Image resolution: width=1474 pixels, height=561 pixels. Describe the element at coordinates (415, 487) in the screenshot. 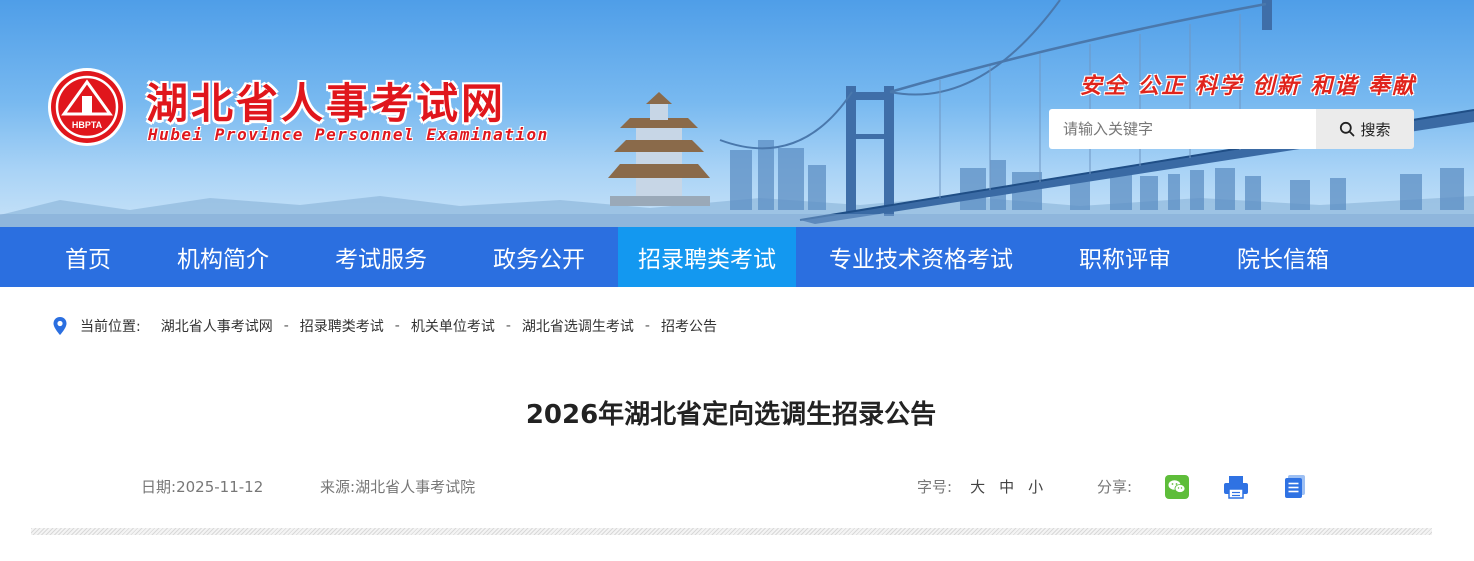

I see `article-source: 湖北省人事考试院` at that location.